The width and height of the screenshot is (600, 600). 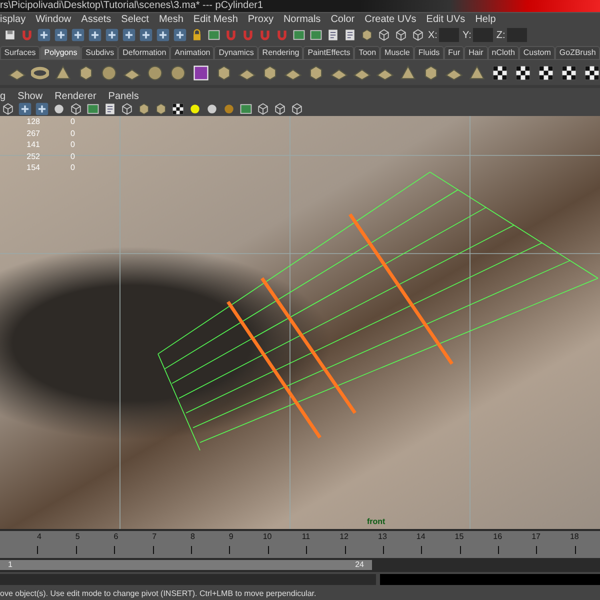 What do you see at coordinates (536, 537) in the screenshot?
I see `frame-number: 17` at bounding box center [536, 537].